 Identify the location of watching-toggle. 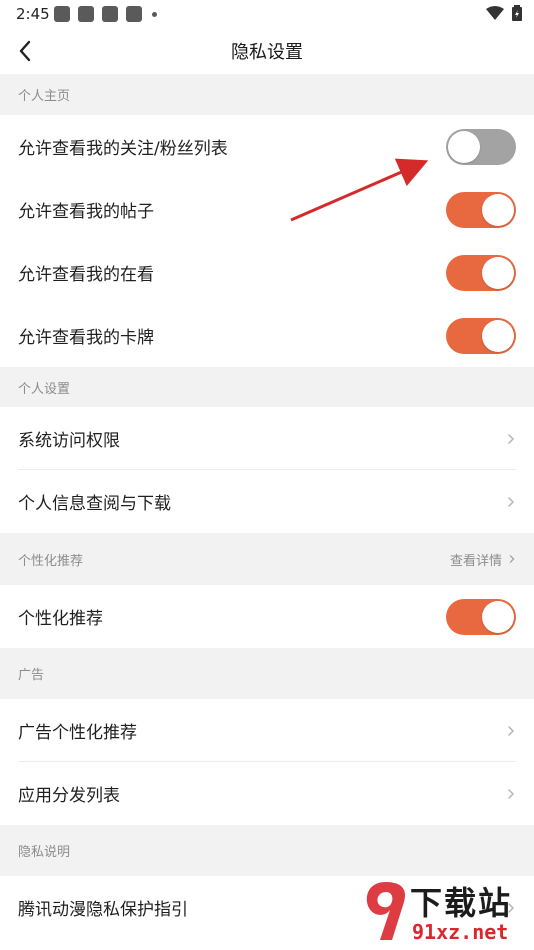
(481, 272).